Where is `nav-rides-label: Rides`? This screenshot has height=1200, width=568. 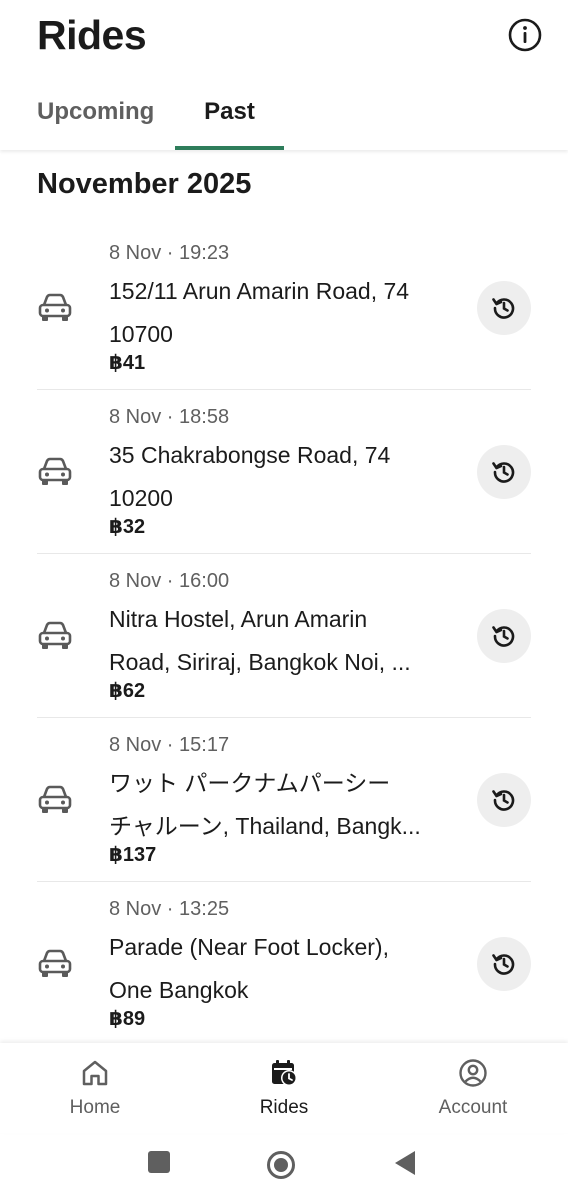 nav-rides-label: Rides is located at coordinates (284, 1107).